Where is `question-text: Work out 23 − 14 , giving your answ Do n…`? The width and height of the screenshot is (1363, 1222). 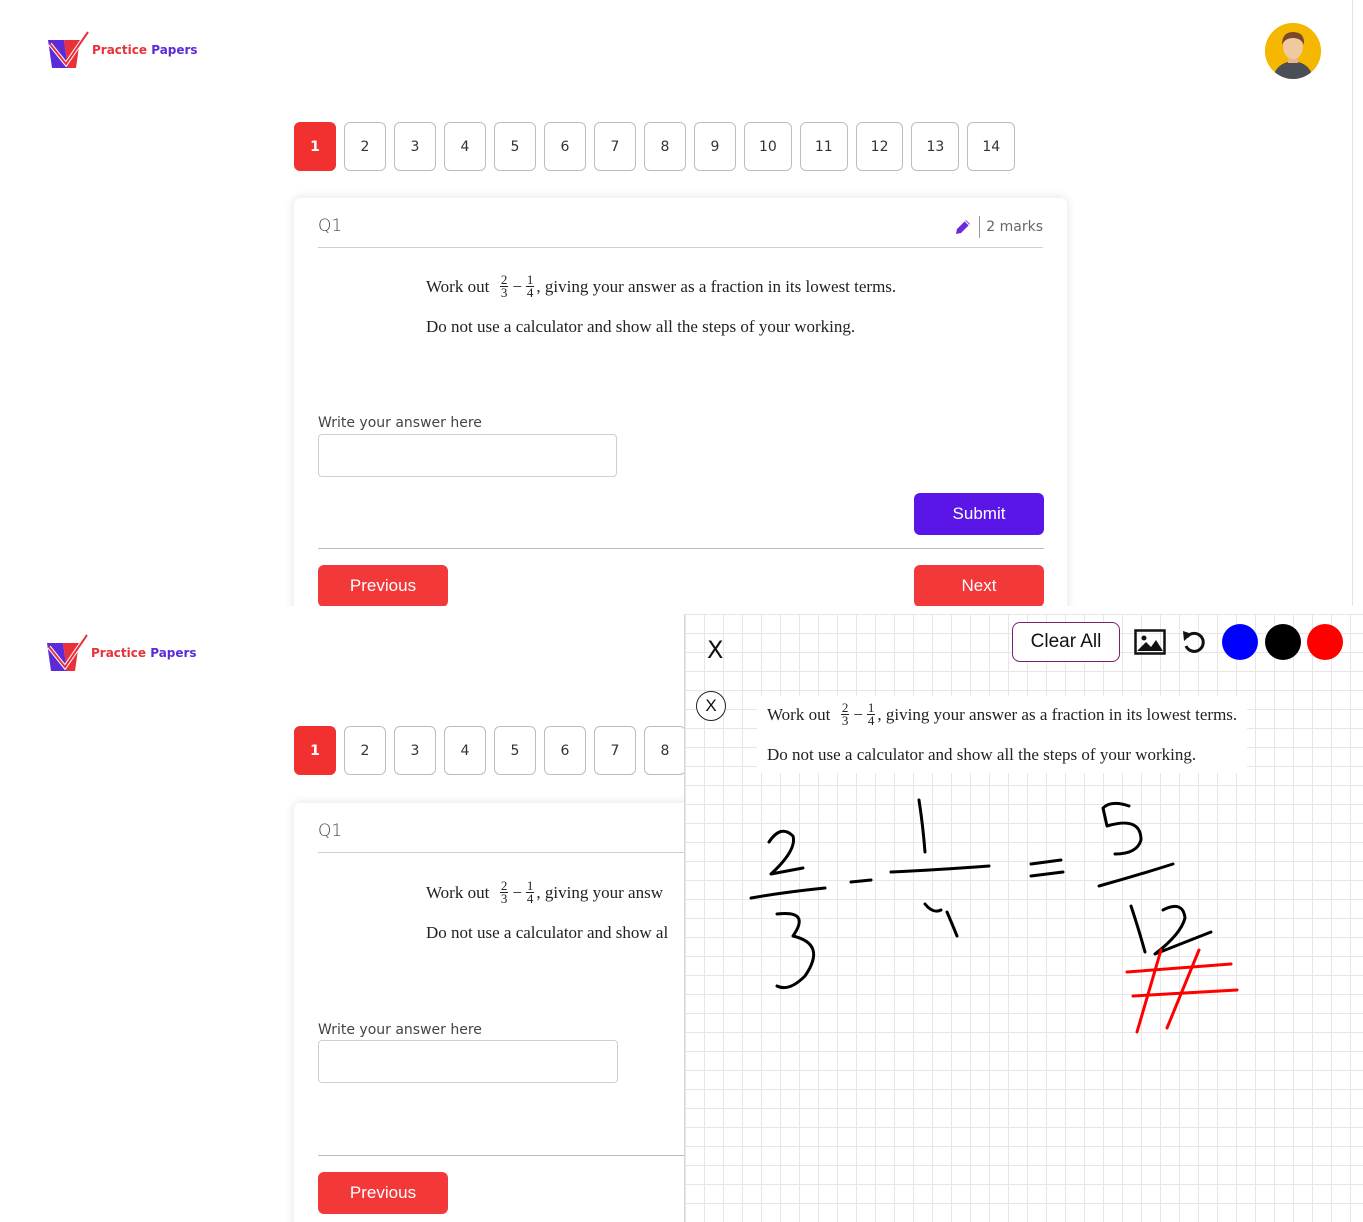 question-text: Work out 23 − 14 , giving your answ Do n… is located at coordinates (547, 910).